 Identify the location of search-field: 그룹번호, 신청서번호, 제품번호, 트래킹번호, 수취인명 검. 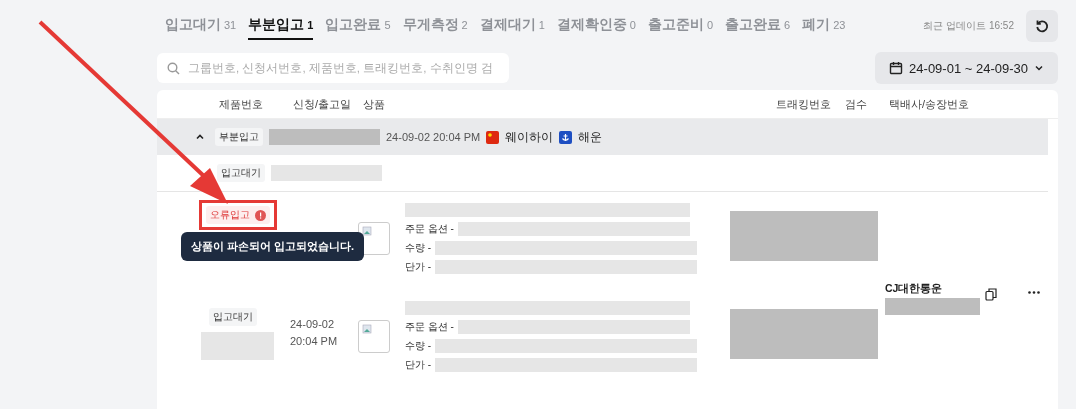
(333, 68).